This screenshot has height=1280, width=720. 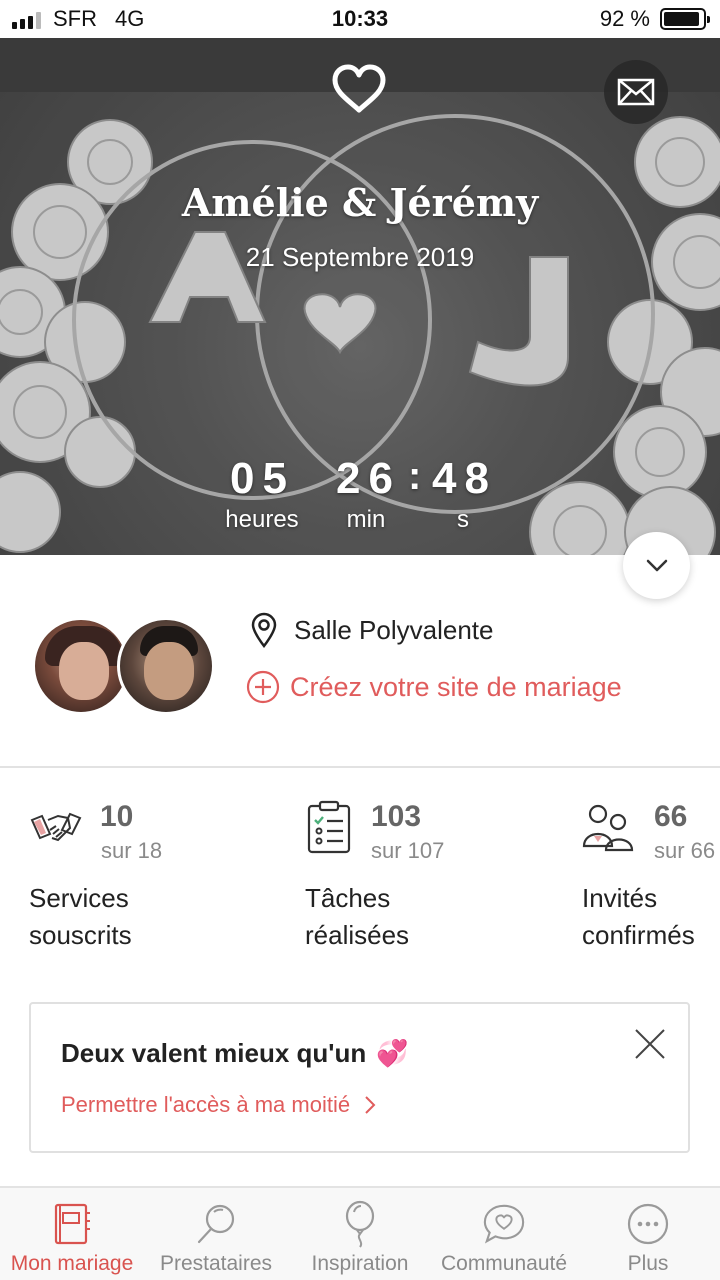 What do you see at coordinates (360, 257) in the screenshot?
I see `wedding-date: 21 Septembre 2019` at bounding box center [360, 257].